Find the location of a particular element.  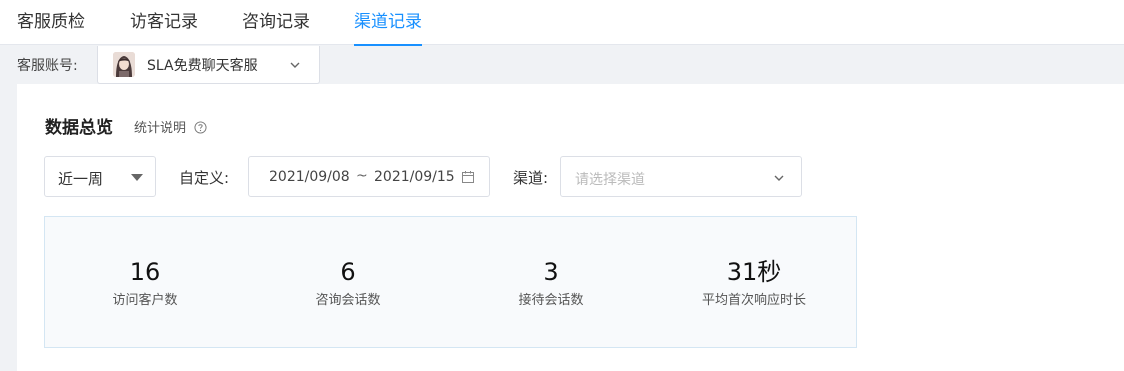

tab-consult-records: 咨询记录 is located at coordinates (276, 22).